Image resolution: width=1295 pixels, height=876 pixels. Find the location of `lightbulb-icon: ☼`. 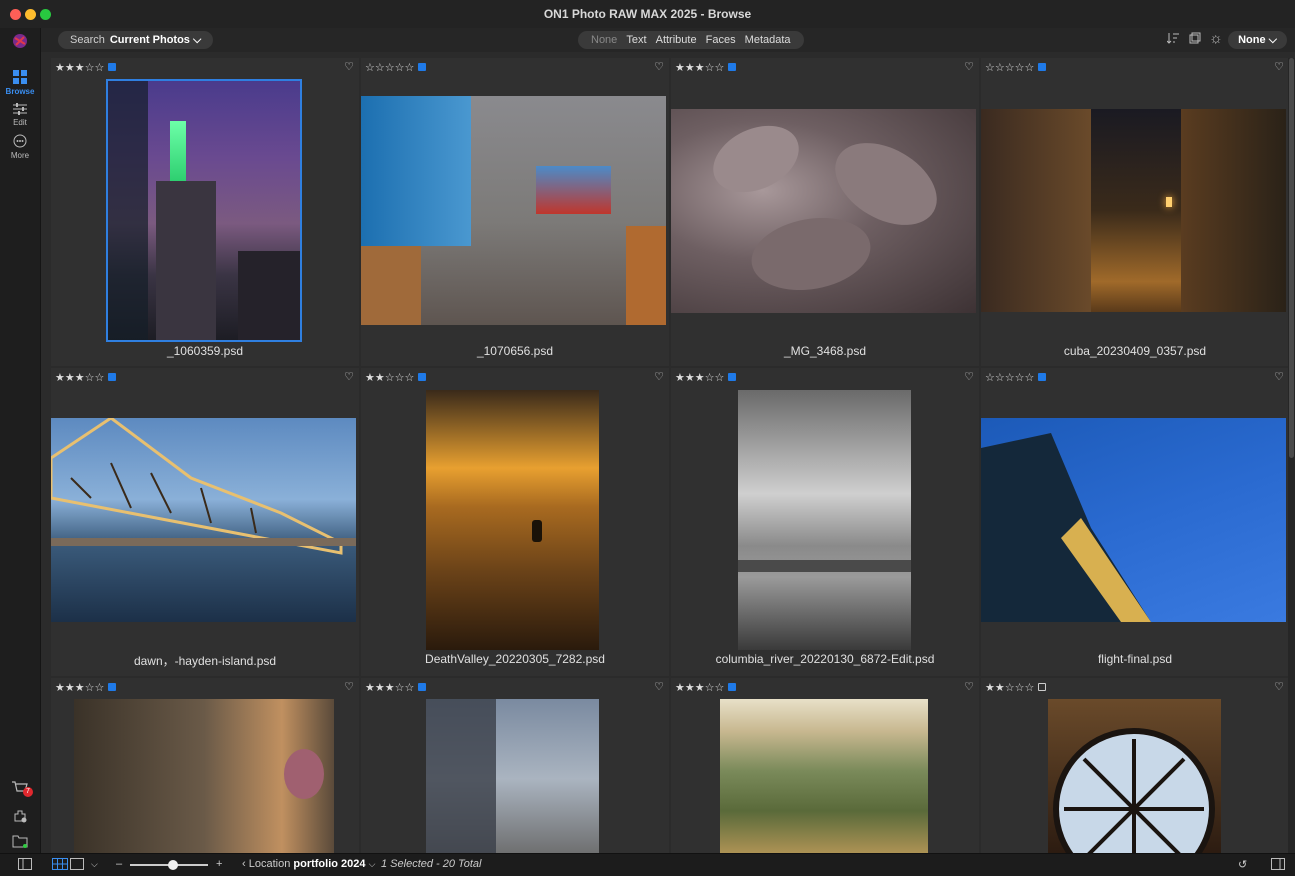

lightbulb-icon: ☼ is located at coordinates (1216, 38).